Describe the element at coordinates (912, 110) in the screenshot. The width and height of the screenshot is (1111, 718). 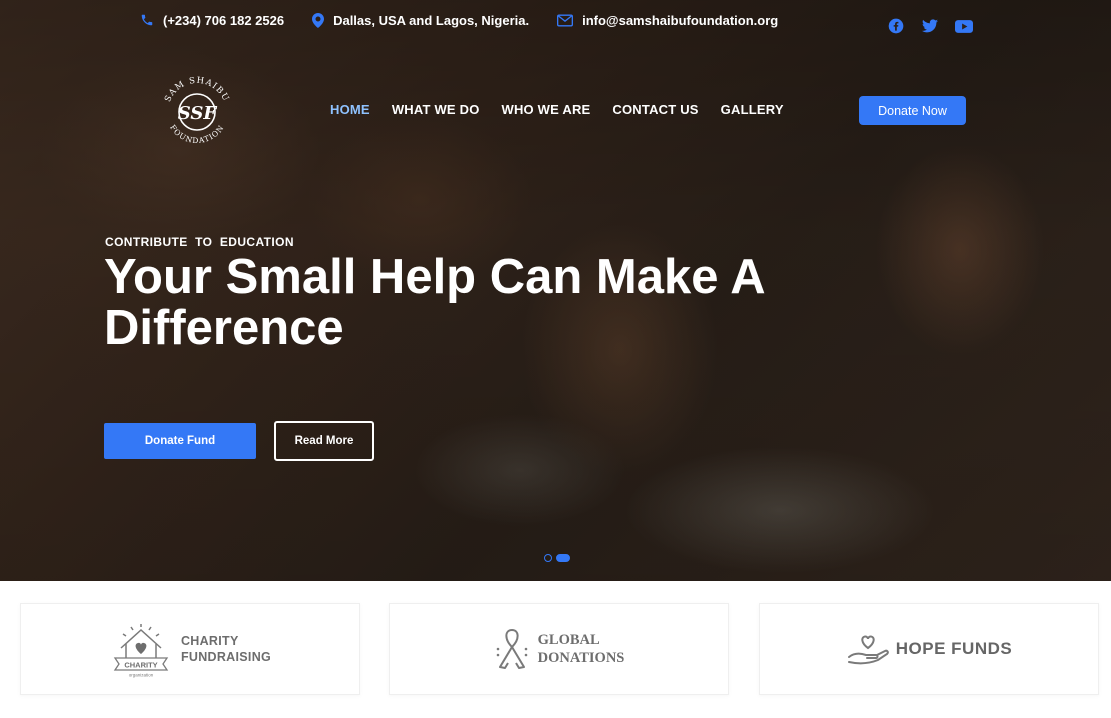
I see `donate-now-button: Donate Now` at that location.